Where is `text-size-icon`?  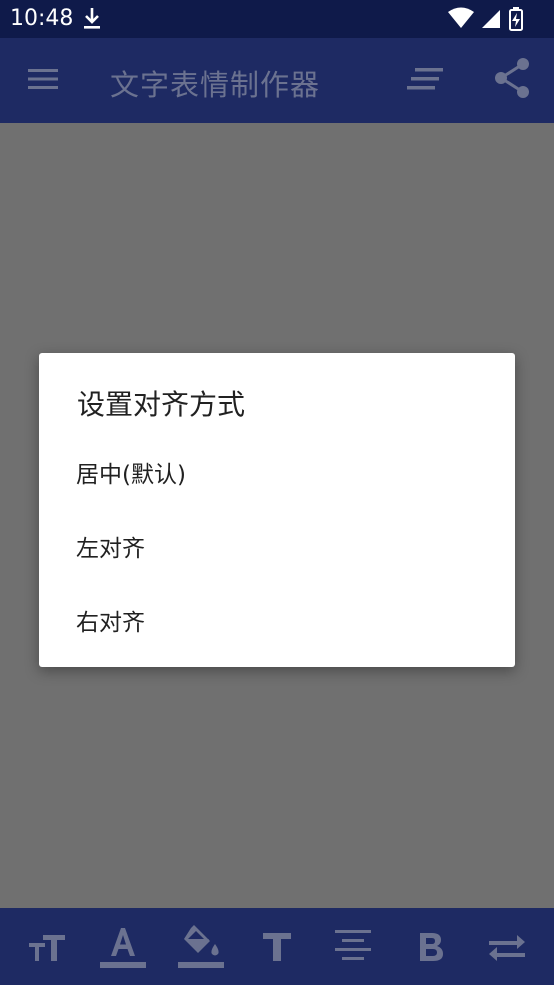 text-size-icon is located at coordinates (47, 947).